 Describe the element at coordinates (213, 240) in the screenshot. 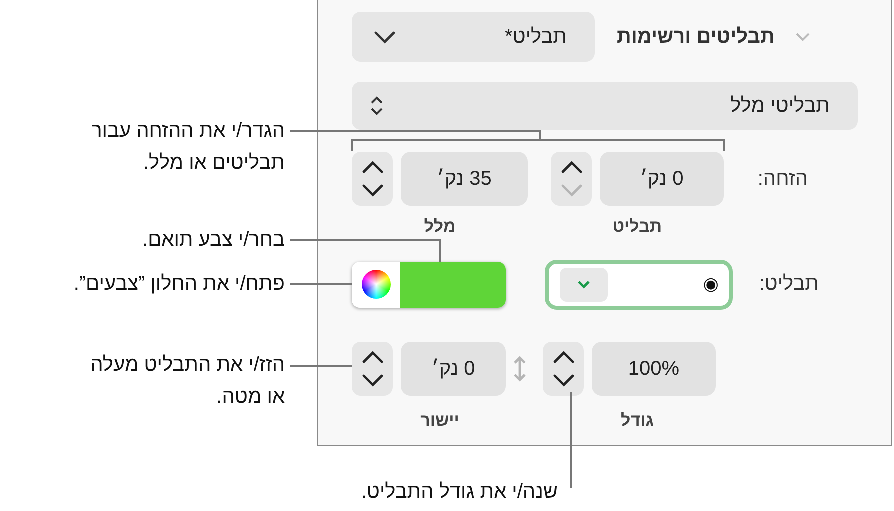

I see `callout-text: בחר/י צבע תואם.` at that location.